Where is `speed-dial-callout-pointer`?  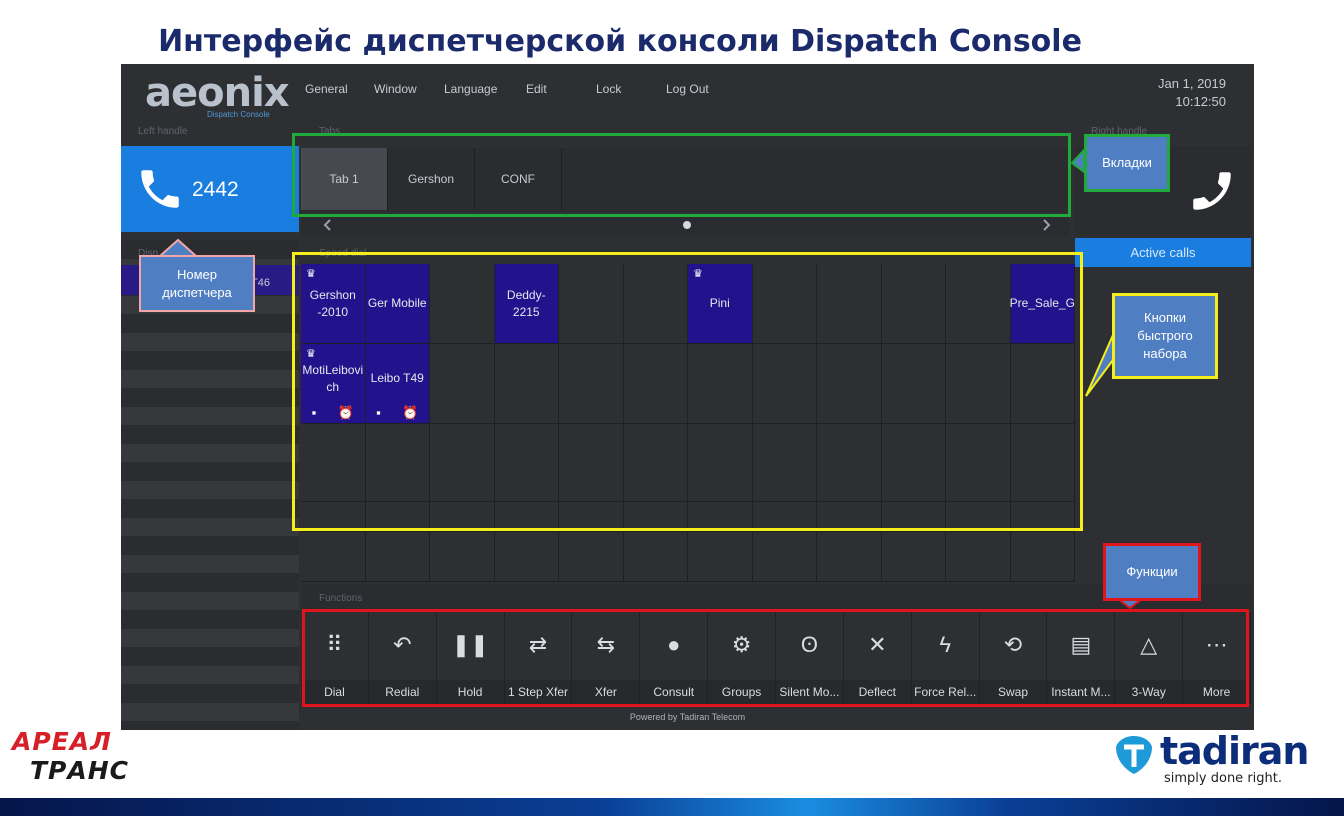 speed-dial-callout-pointer is located at coordinates (1099, 365).